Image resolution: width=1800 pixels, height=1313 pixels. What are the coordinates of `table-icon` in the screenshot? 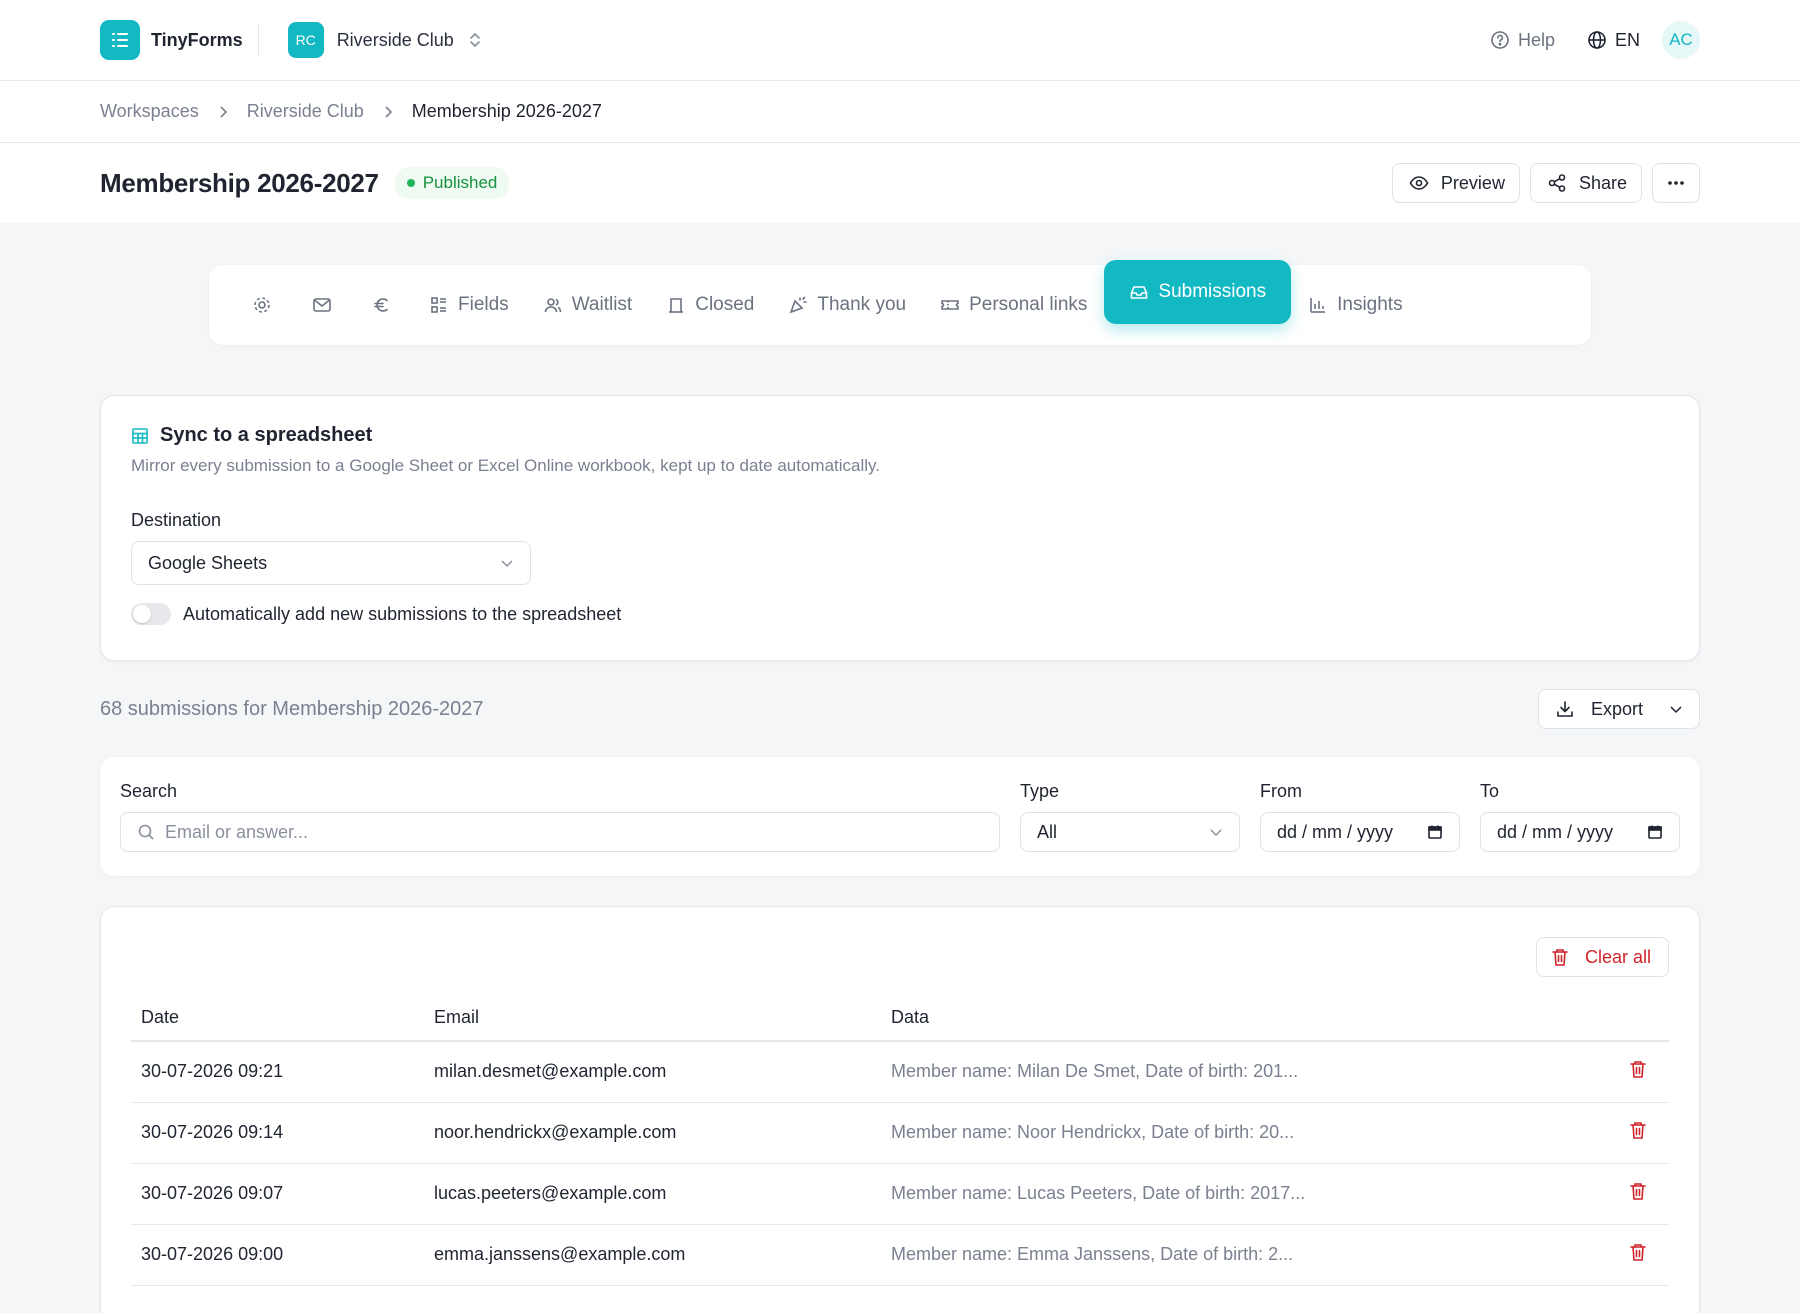 It's located at (140, 436).